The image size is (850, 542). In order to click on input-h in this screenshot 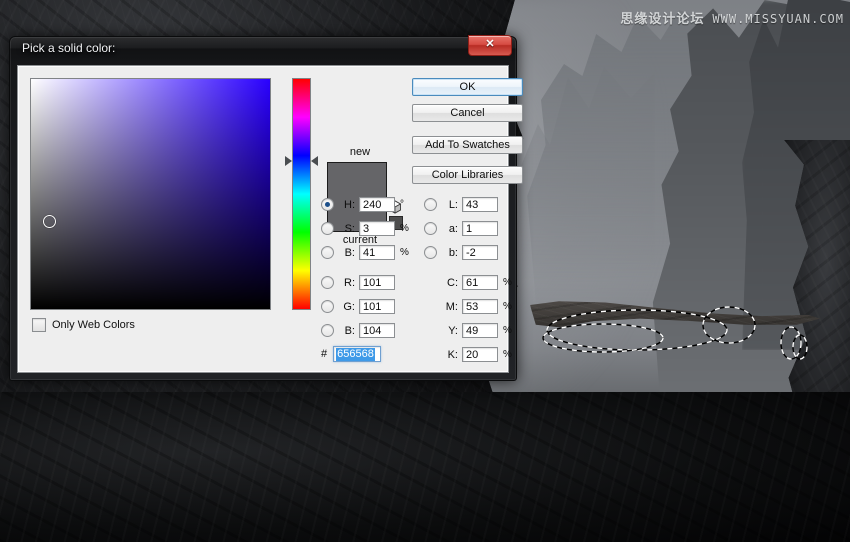, I will do `click(377, 204)`.